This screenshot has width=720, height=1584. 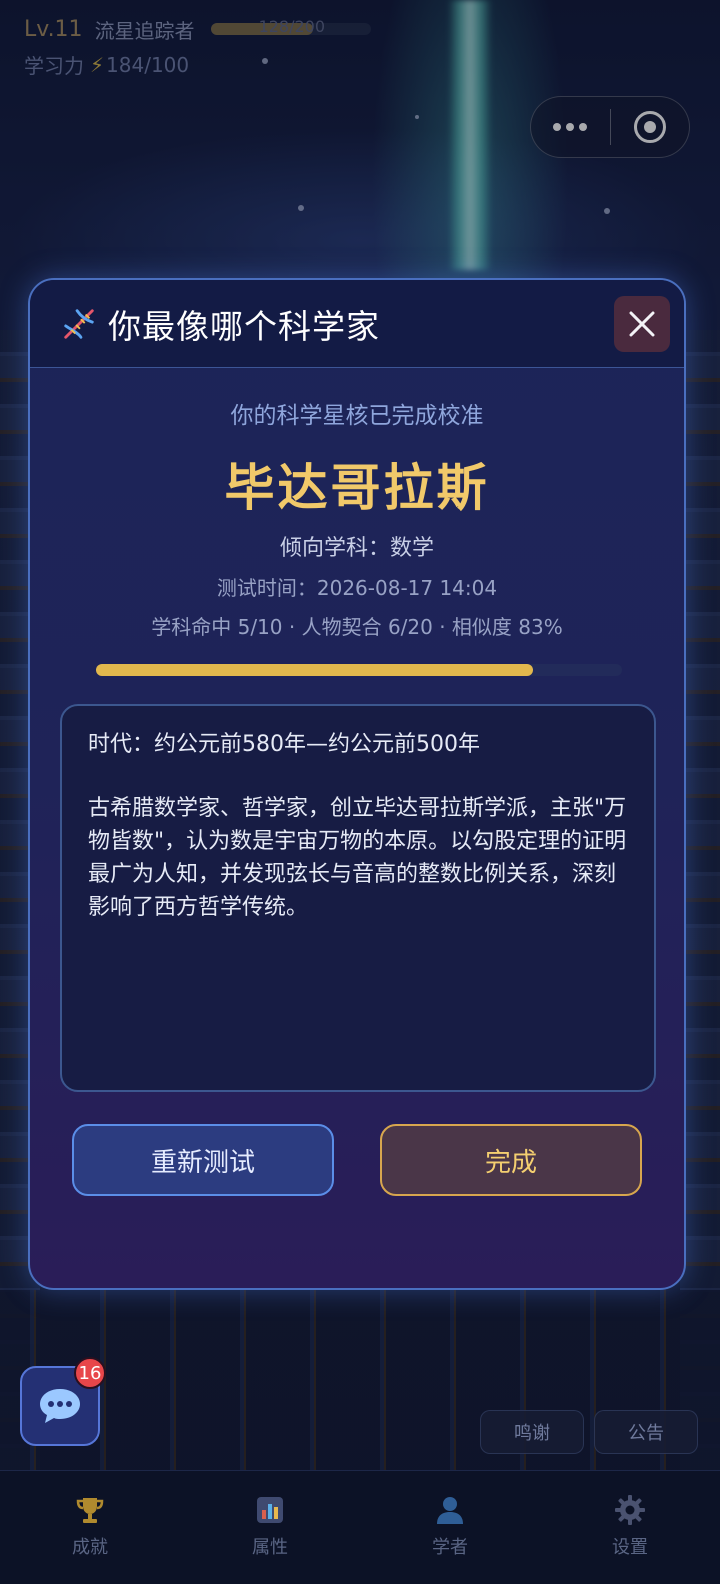 What do you see at coordinates (378, 1160) in the screenshot?
I see `modal-actions: 重新测试 完成` at bounding box center [378, 1160].